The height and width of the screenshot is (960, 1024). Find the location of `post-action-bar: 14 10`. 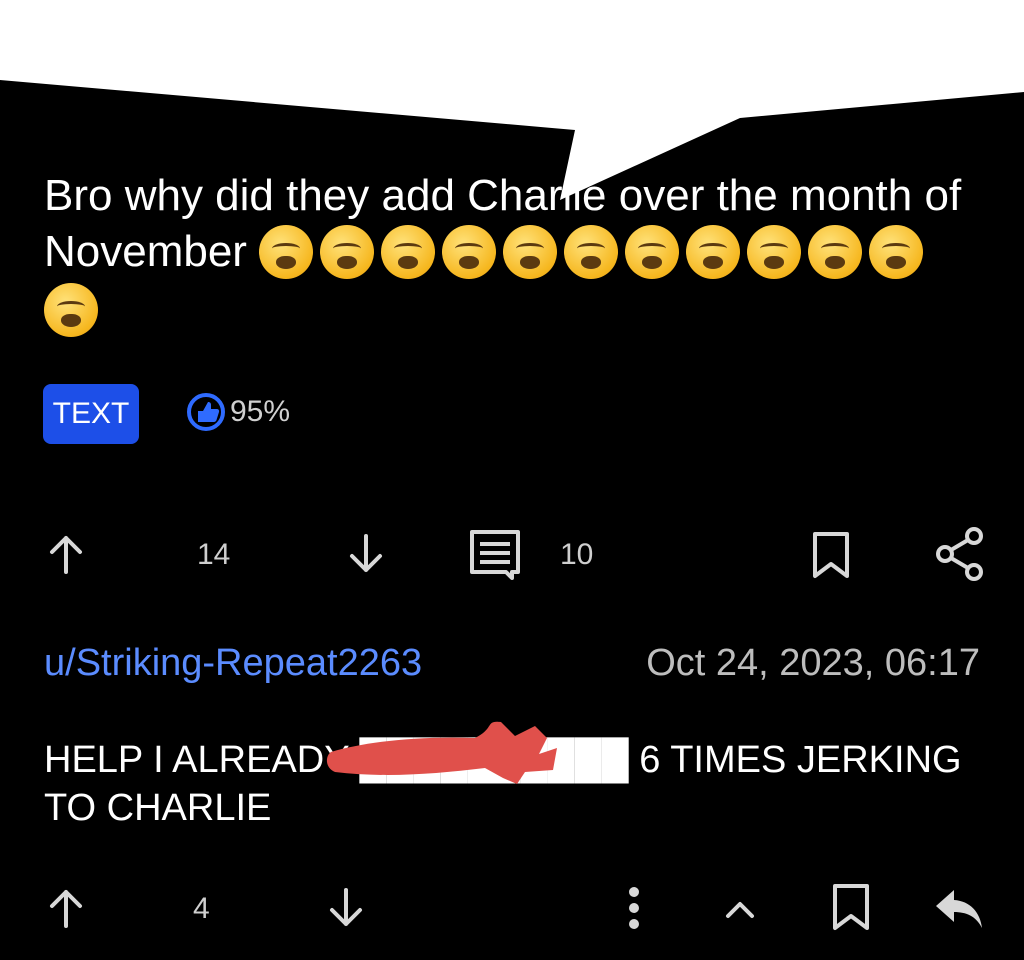

post-action-bar: 14 10 is located at coordinates (512, 554).